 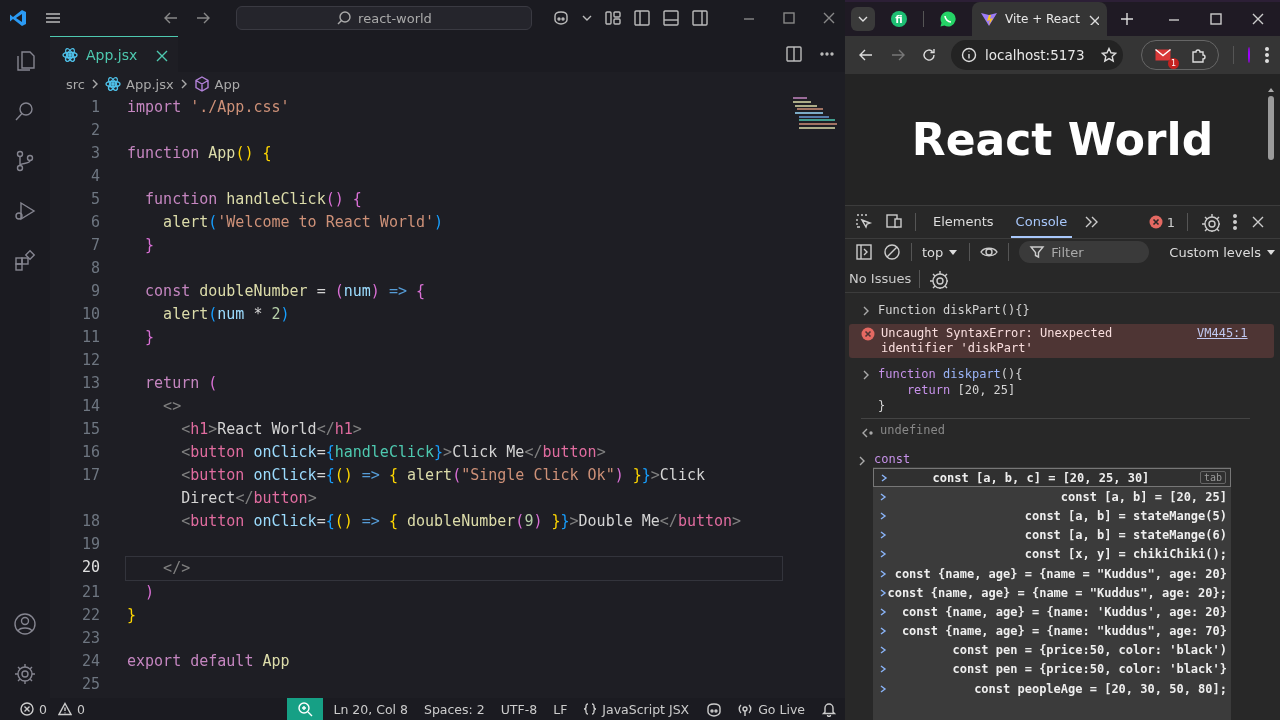 I want to click on mail-icon, so click(x=1163, y=55).